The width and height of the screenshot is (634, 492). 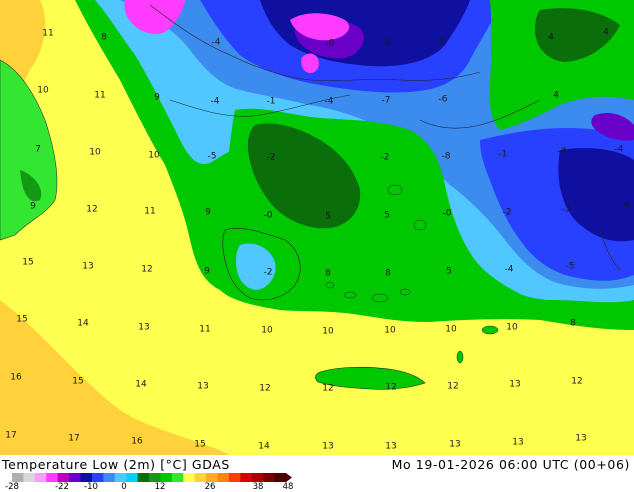 I want to click on valid-time-stamp: Mo 19-01-2026 06:00 UTC (00+06), so click(x=510, y=464).